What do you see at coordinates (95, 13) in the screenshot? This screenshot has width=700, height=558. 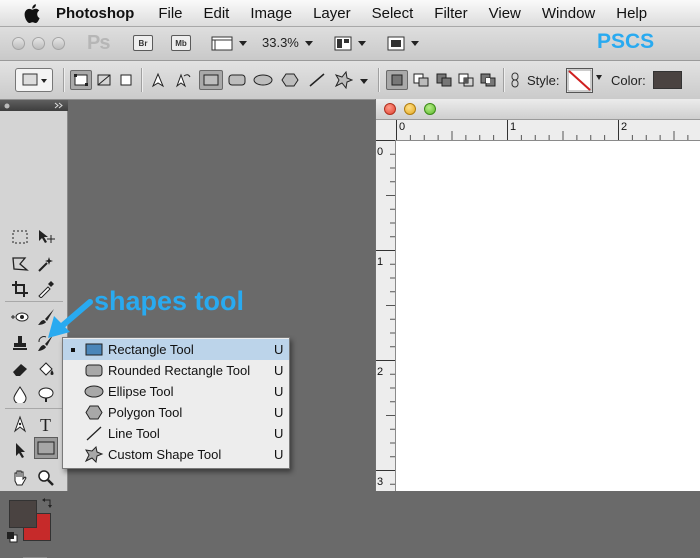 I see `menu-app-name: Photoshop` at bounding box center [95, 13].